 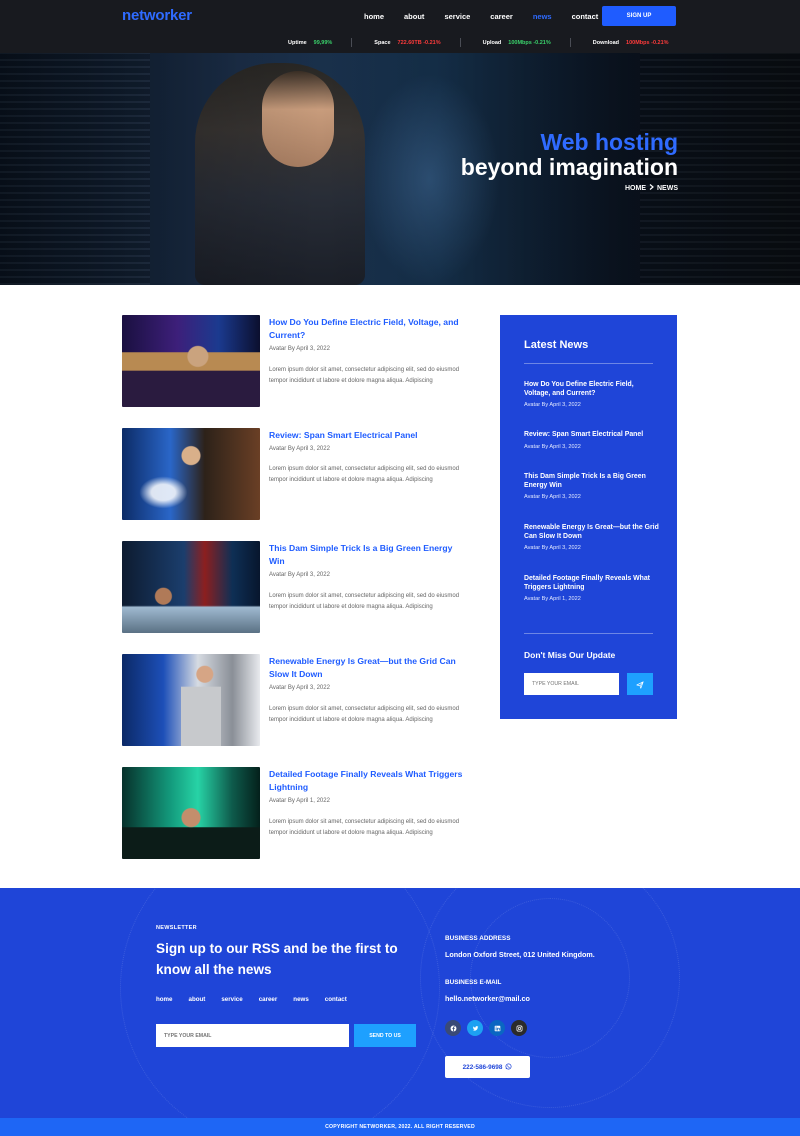 I want to click on stat-download: Download 100Mbps -0.21%, so click(x=631, y=42).